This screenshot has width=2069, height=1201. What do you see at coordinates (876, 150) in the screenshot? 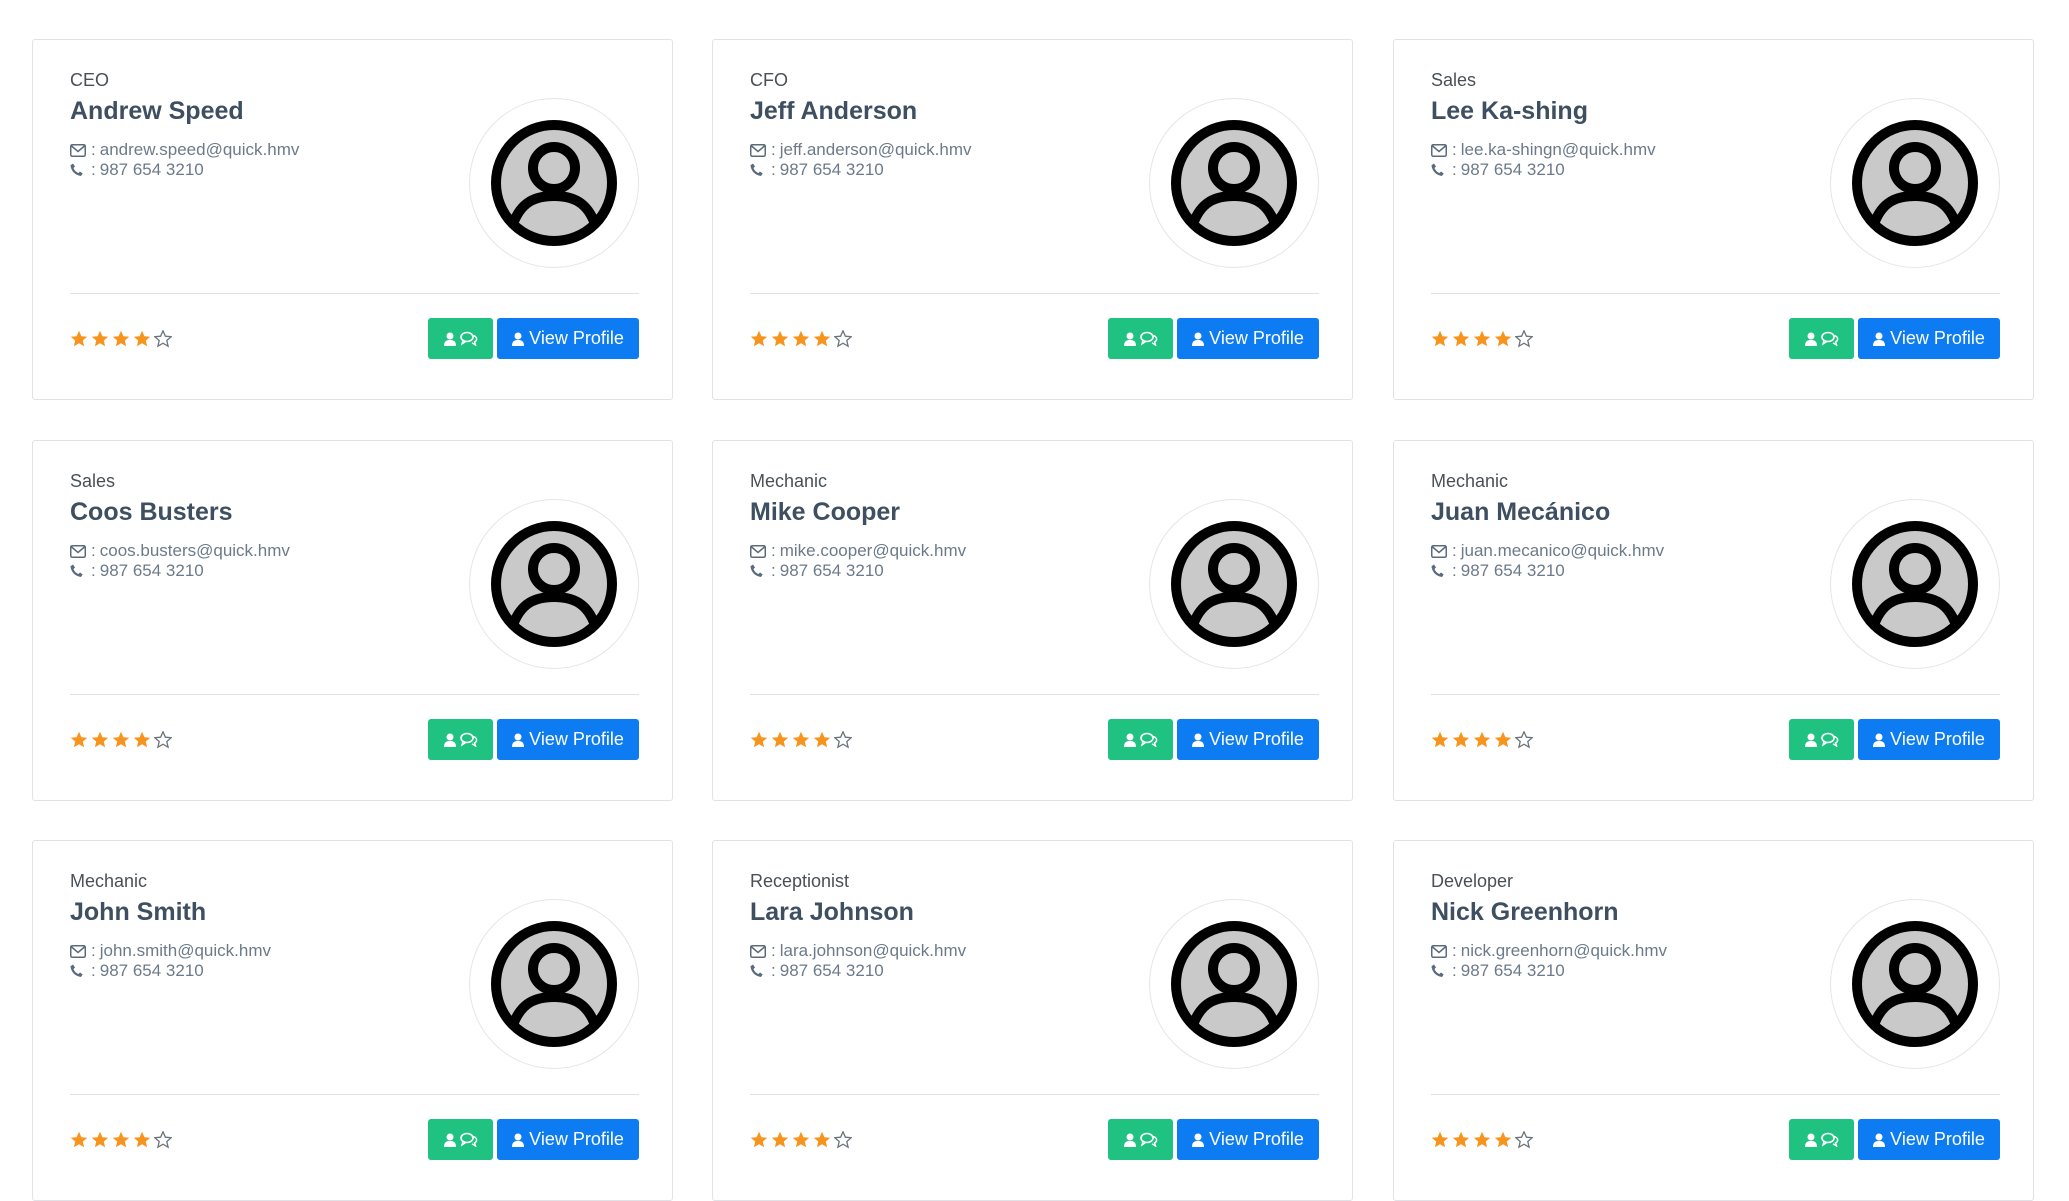
I see `email-value: jeff.anderson@quick.hmv` at bounding box center [876, 150].